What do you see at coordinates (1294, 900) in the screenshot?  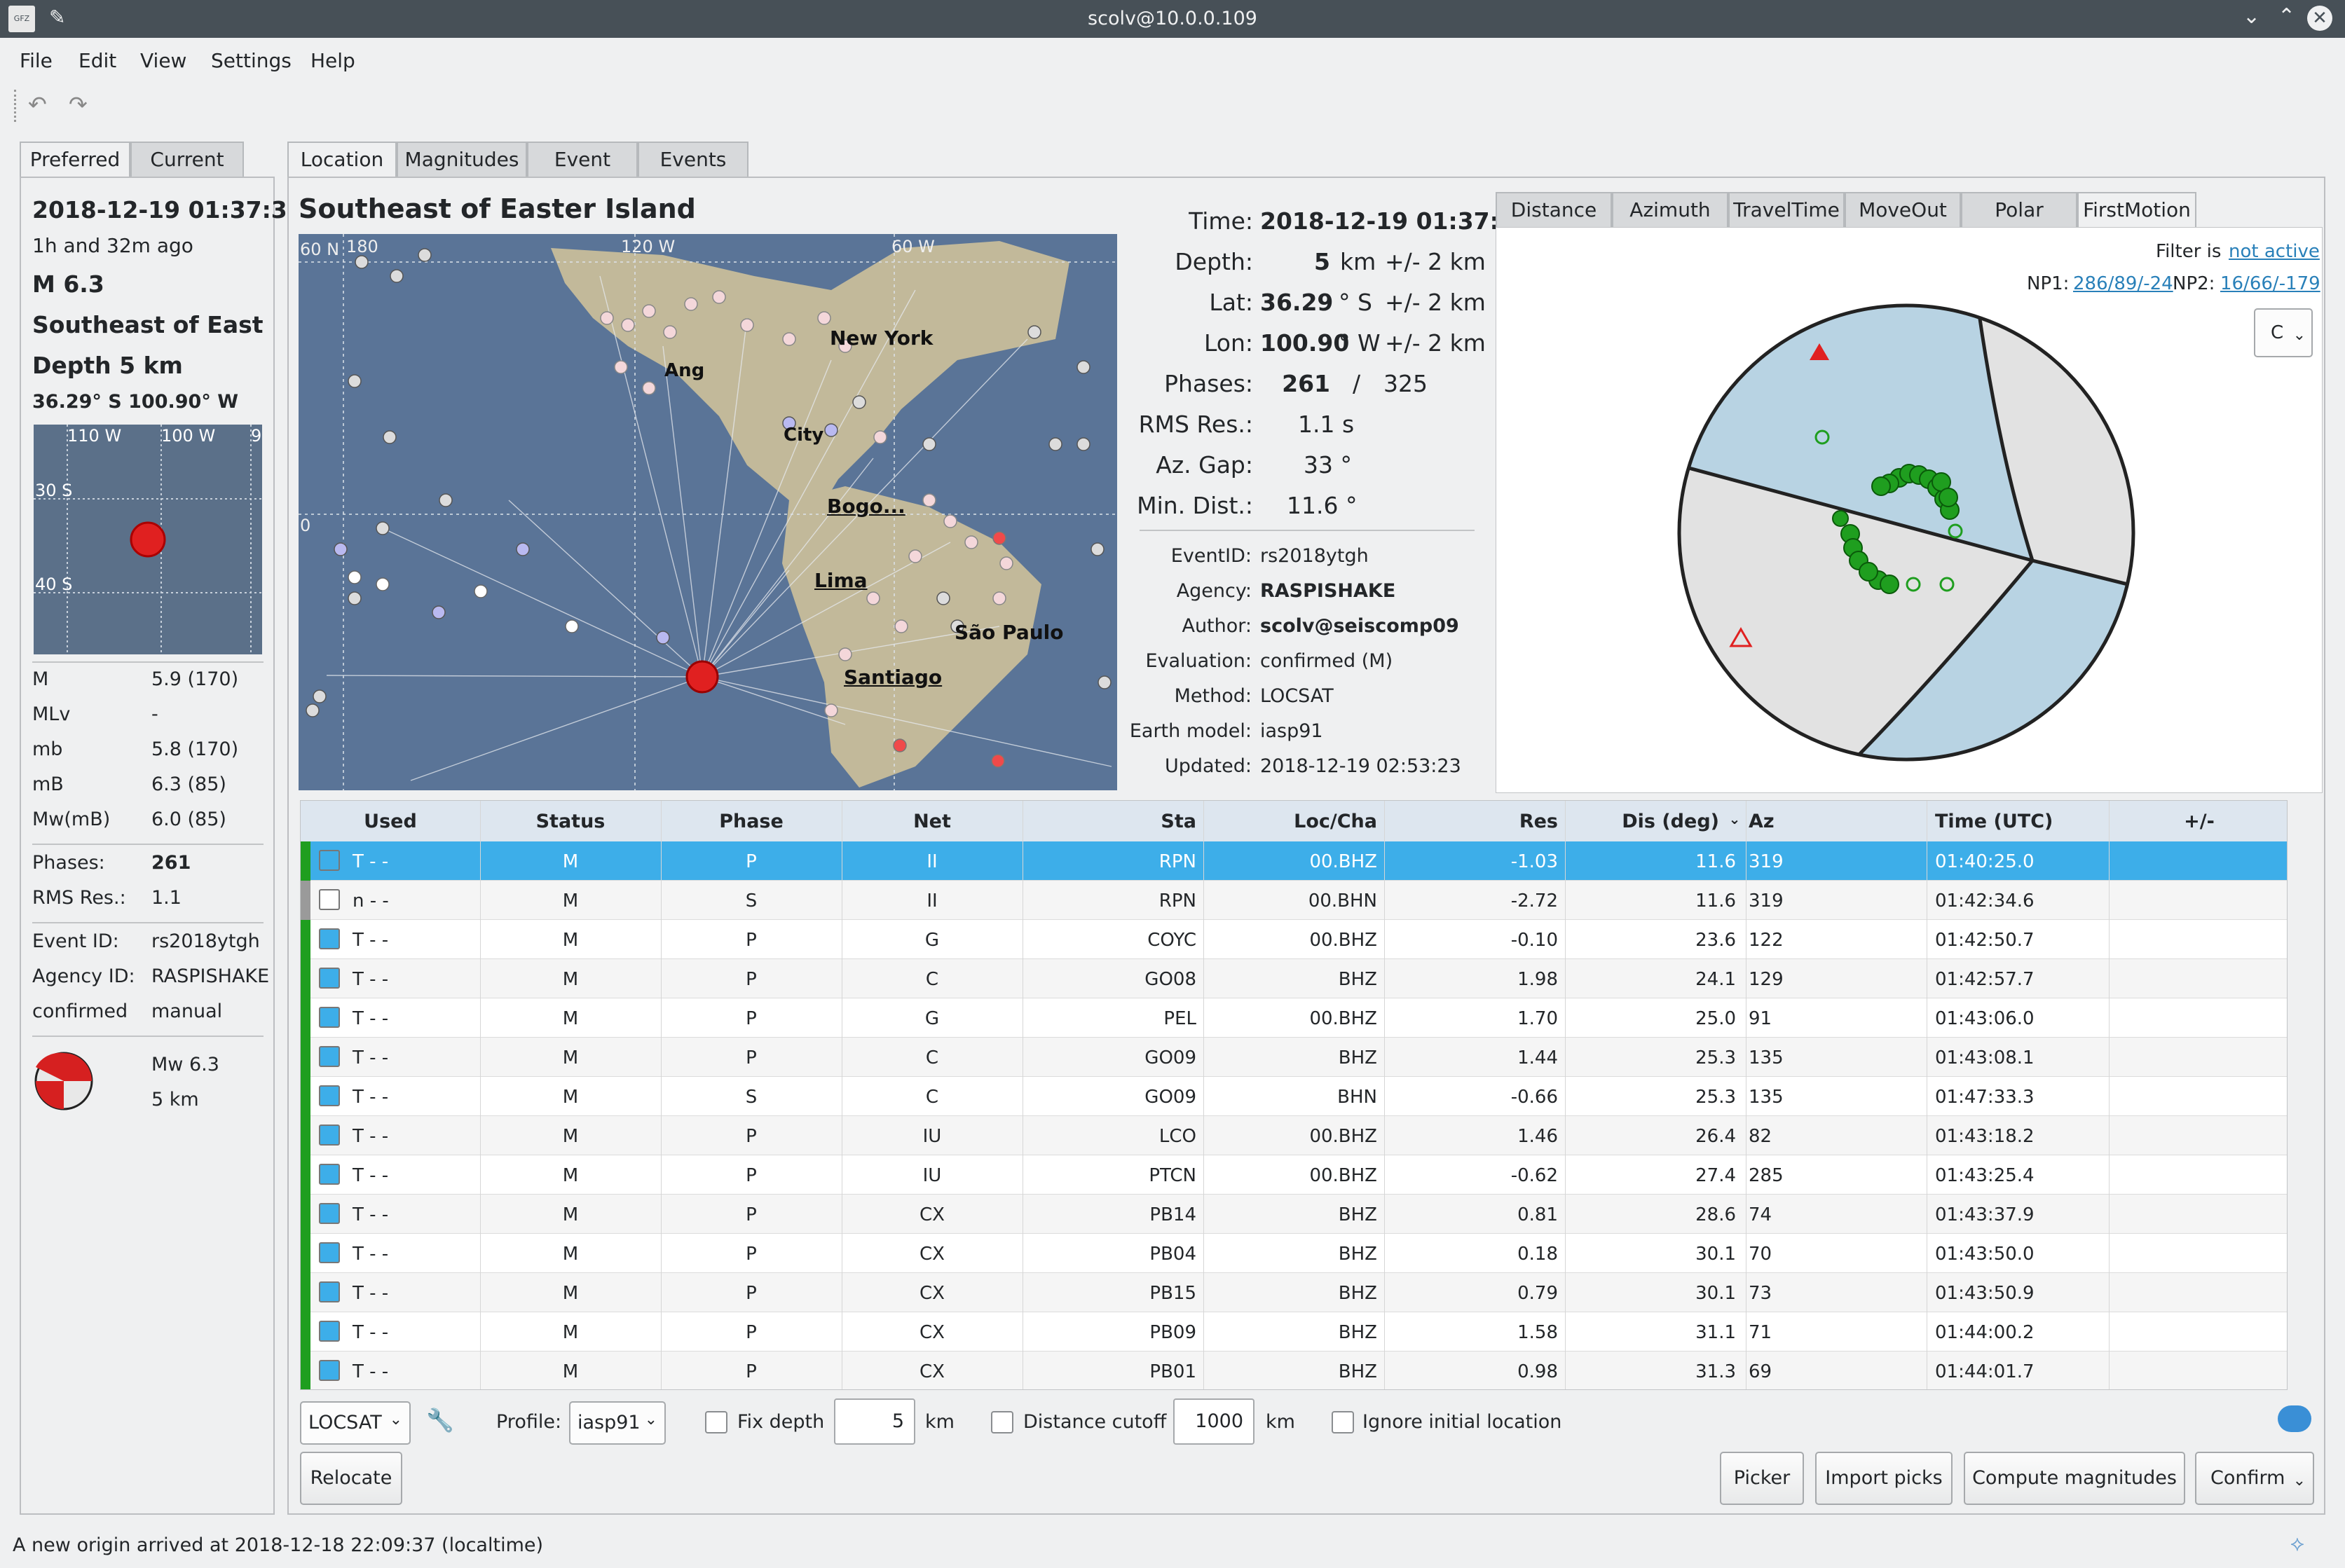 I see `table-row: n - - M S II RPN 00.BHN -2.72 11.6 319 01:42:34.6` at bounding box center [1294, 900].